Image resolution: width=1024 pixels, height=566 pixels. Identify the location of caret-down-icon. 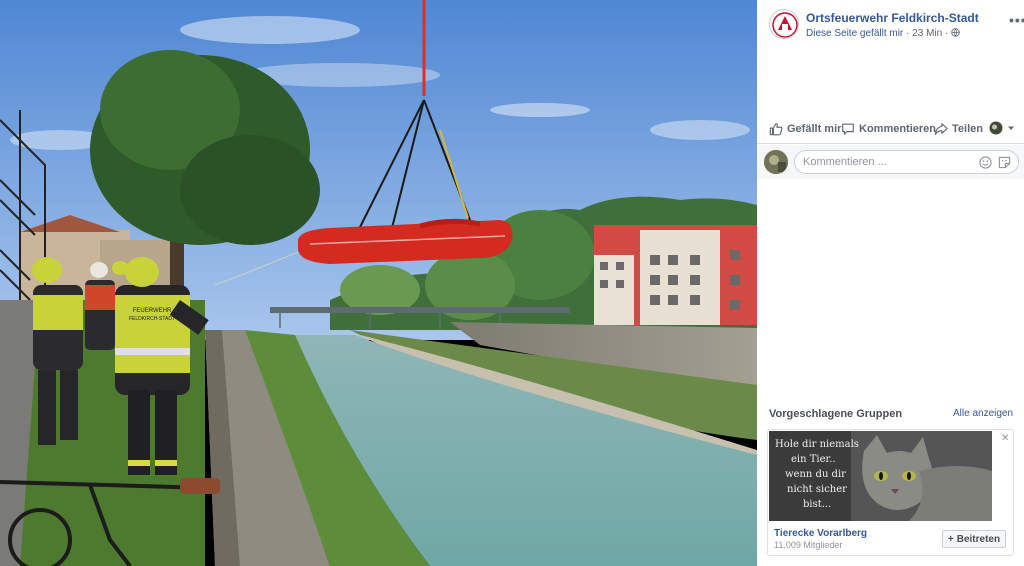
(1011, 128).